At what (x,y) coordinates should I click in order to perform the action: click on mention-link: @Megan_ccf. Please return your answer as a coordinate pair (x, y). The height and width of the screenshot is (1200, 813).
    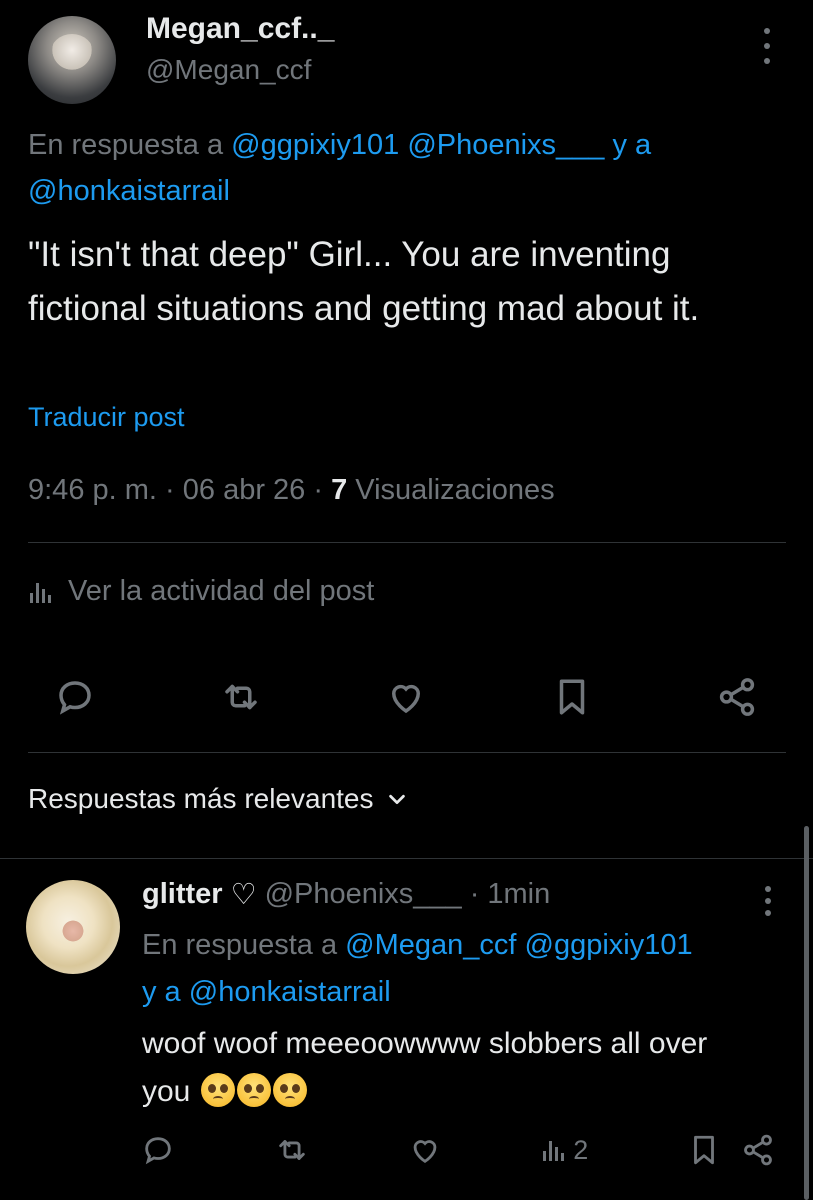
    Looking at the image, I should click on (430, 945).